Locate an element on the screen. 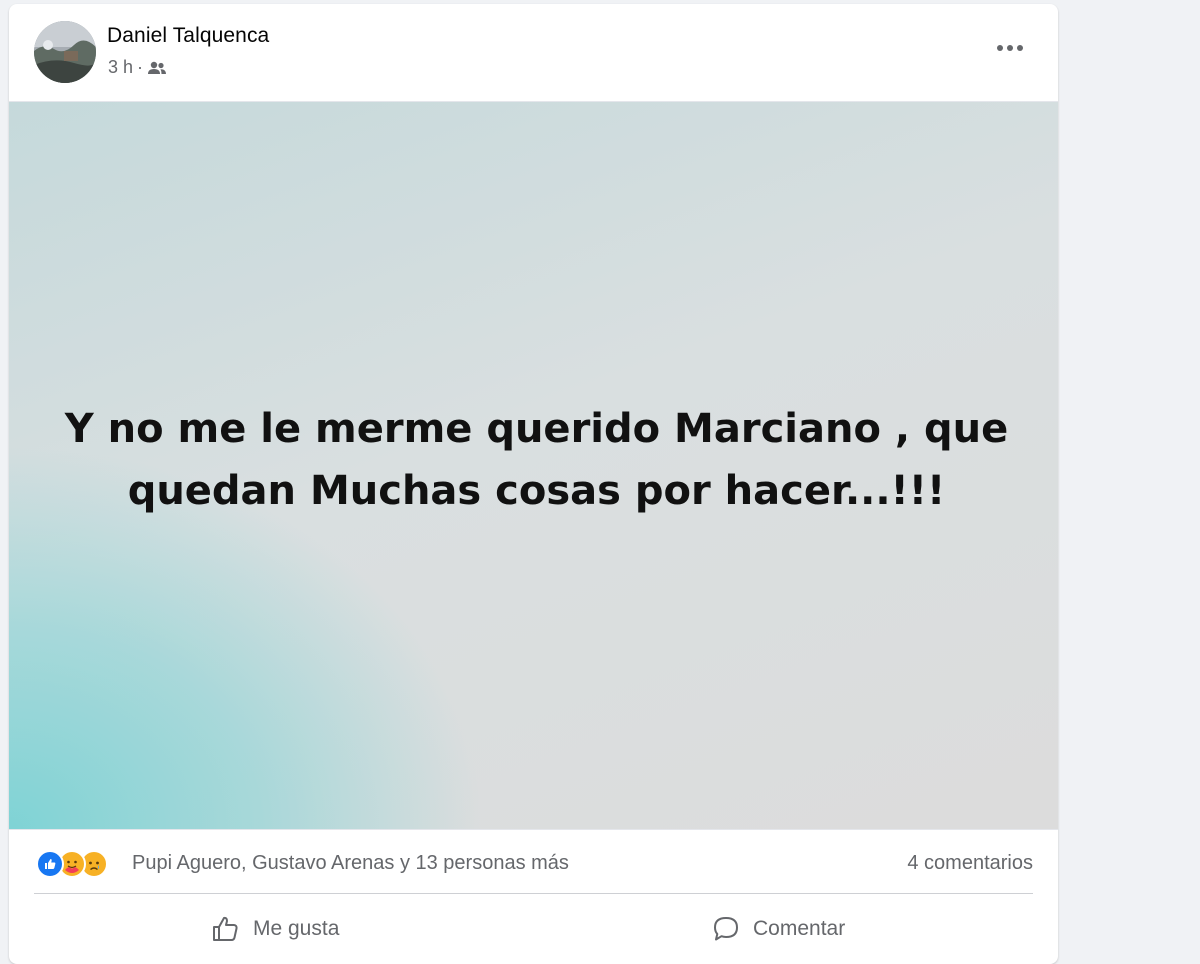 The width and height of the screenshot is (1200, 964). friends-icon is located at coordinates (157, 68).